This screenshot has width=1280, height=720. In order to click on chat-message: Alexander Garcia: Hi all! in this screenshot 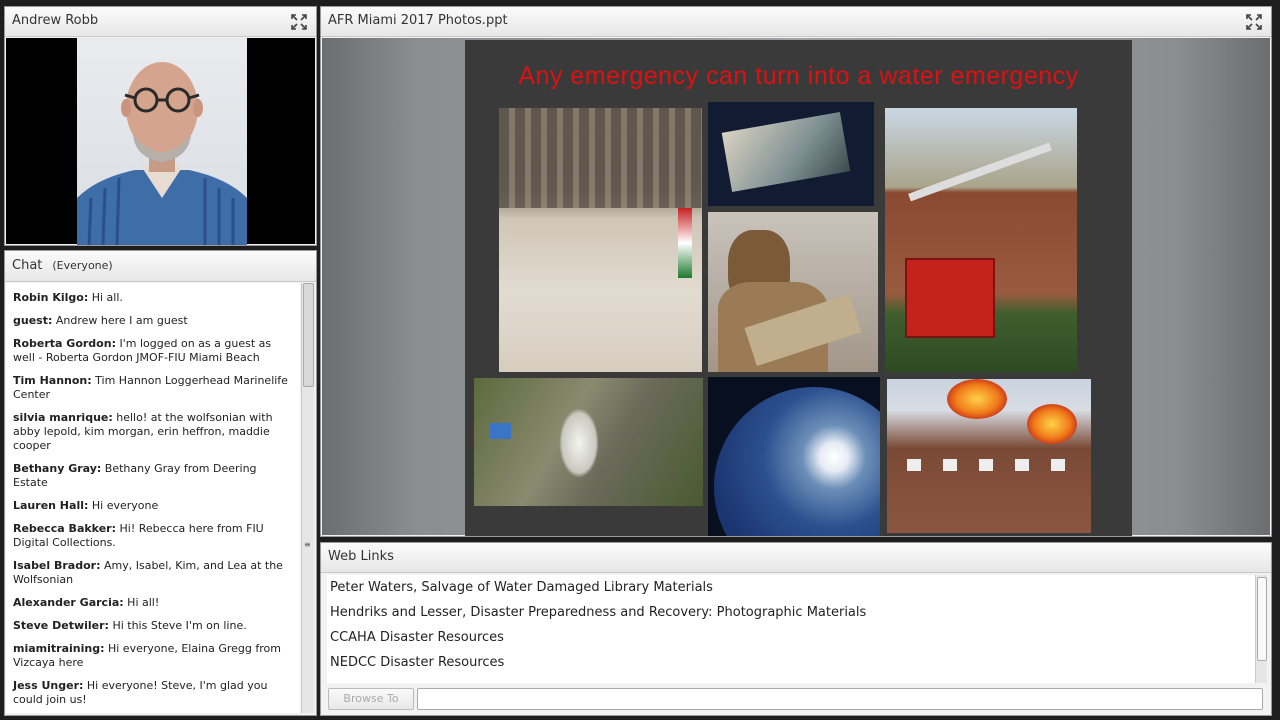, I will do `click(153, 603)`.